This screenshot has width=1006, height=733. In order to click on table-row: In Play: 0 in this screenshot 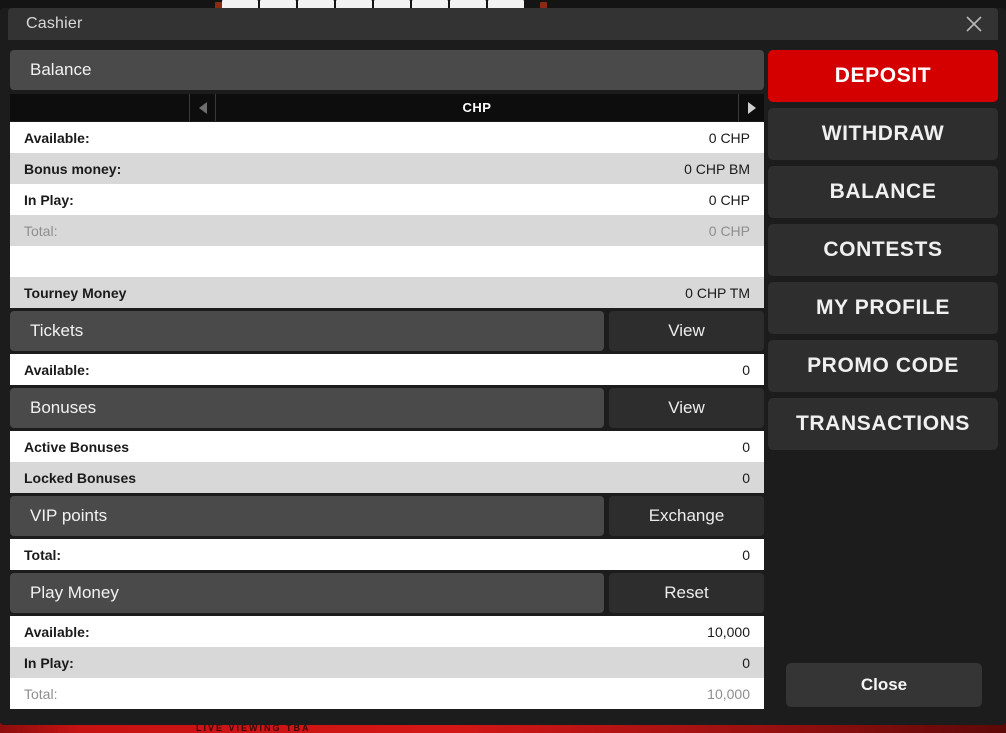, I will do `click(387, 662)`.